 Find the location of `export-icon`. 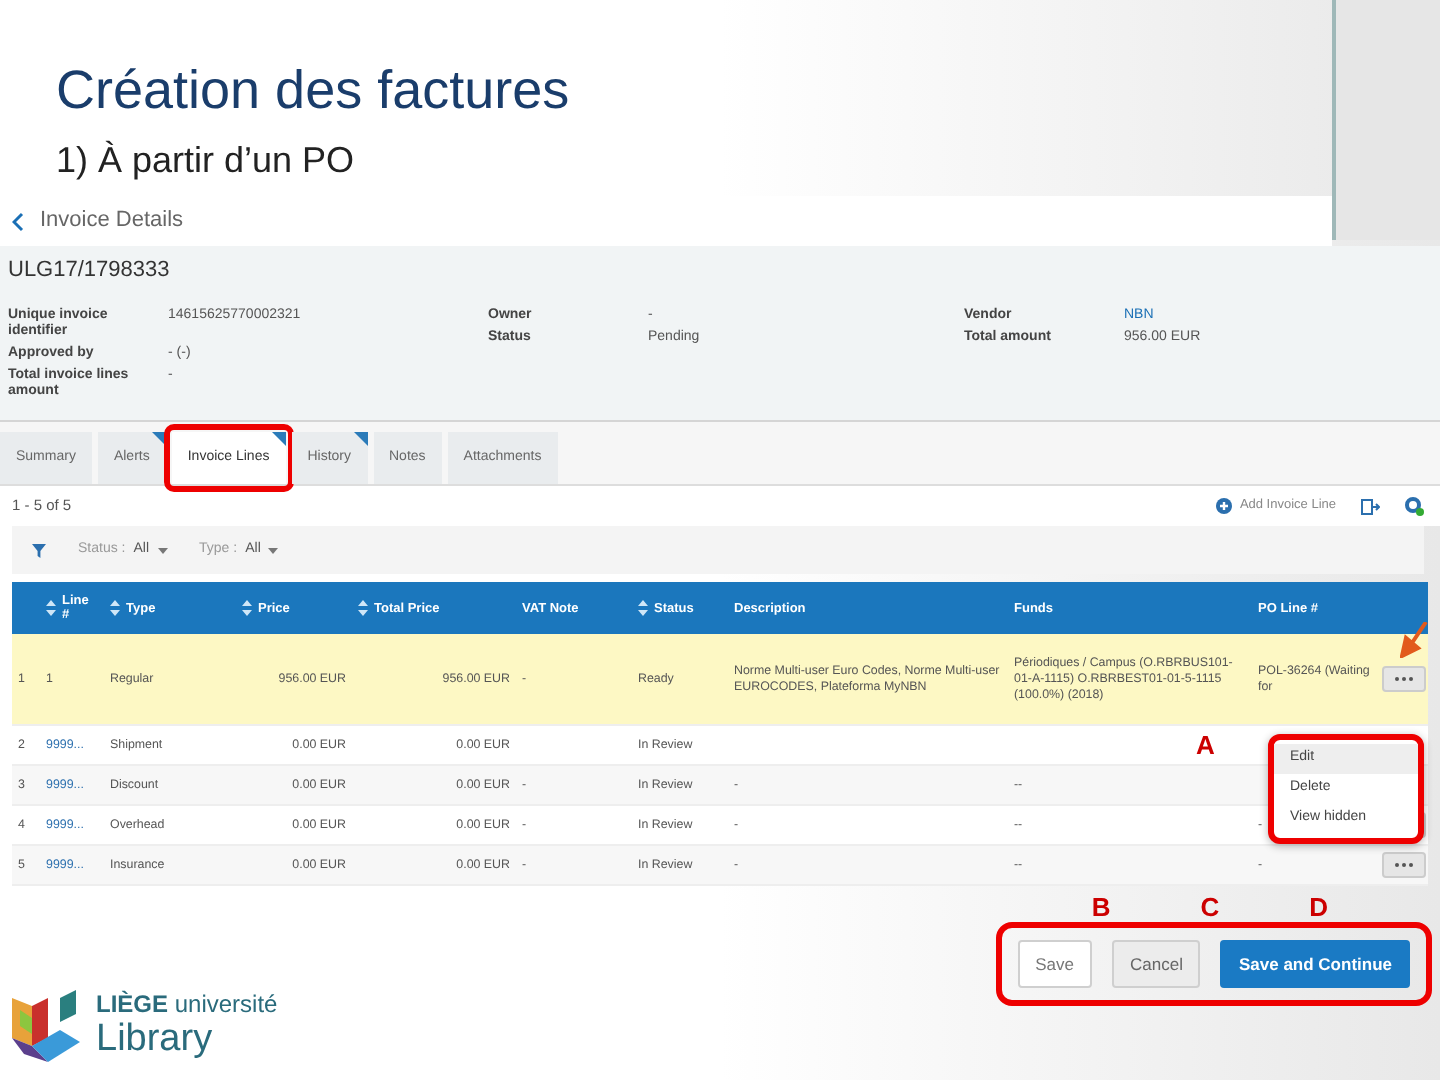

export-icon is located at coordinates (1370, 506).